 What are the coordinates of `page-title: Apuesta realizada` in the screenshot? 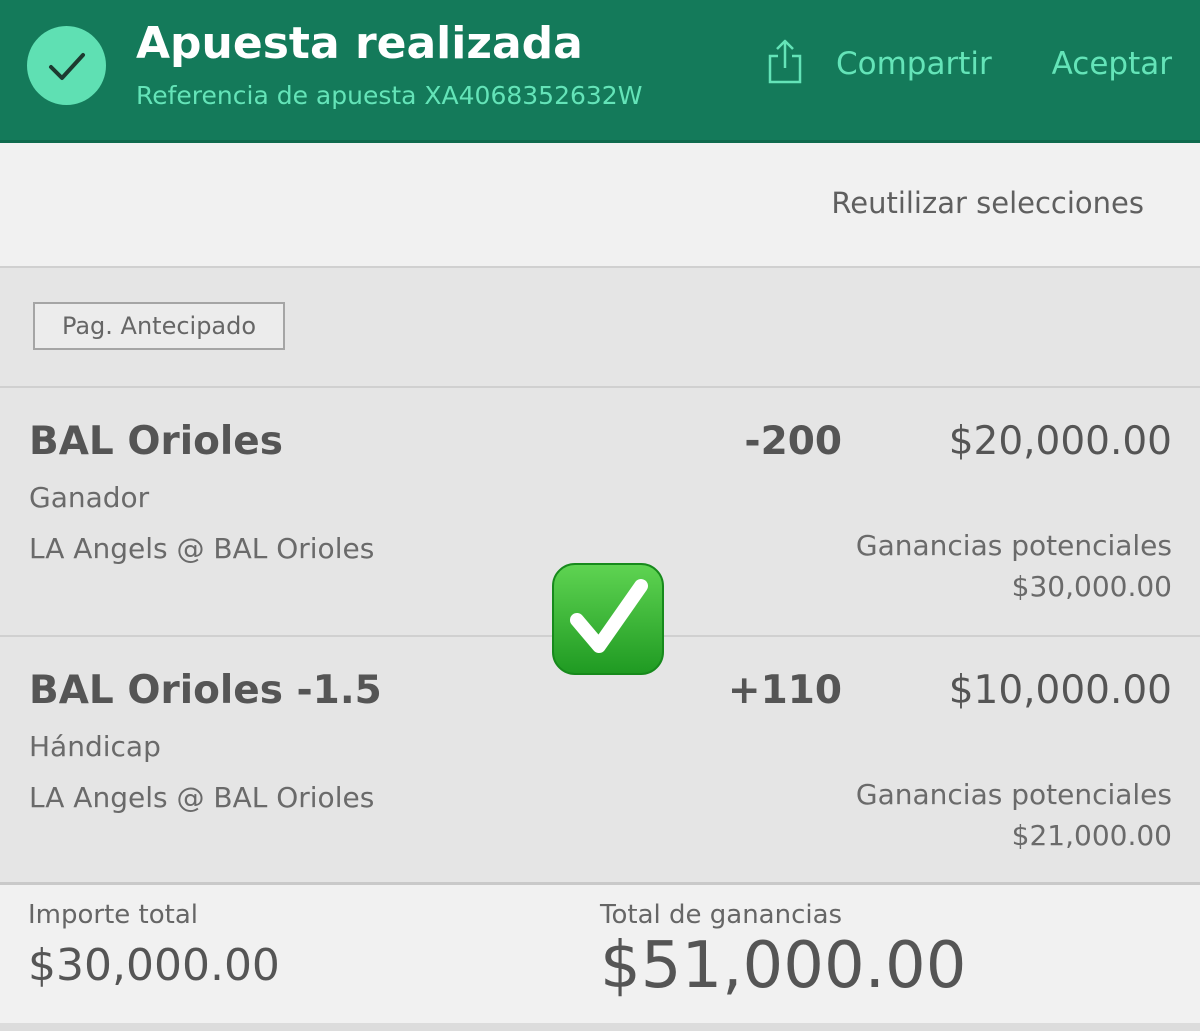 It's located at (359, 43).